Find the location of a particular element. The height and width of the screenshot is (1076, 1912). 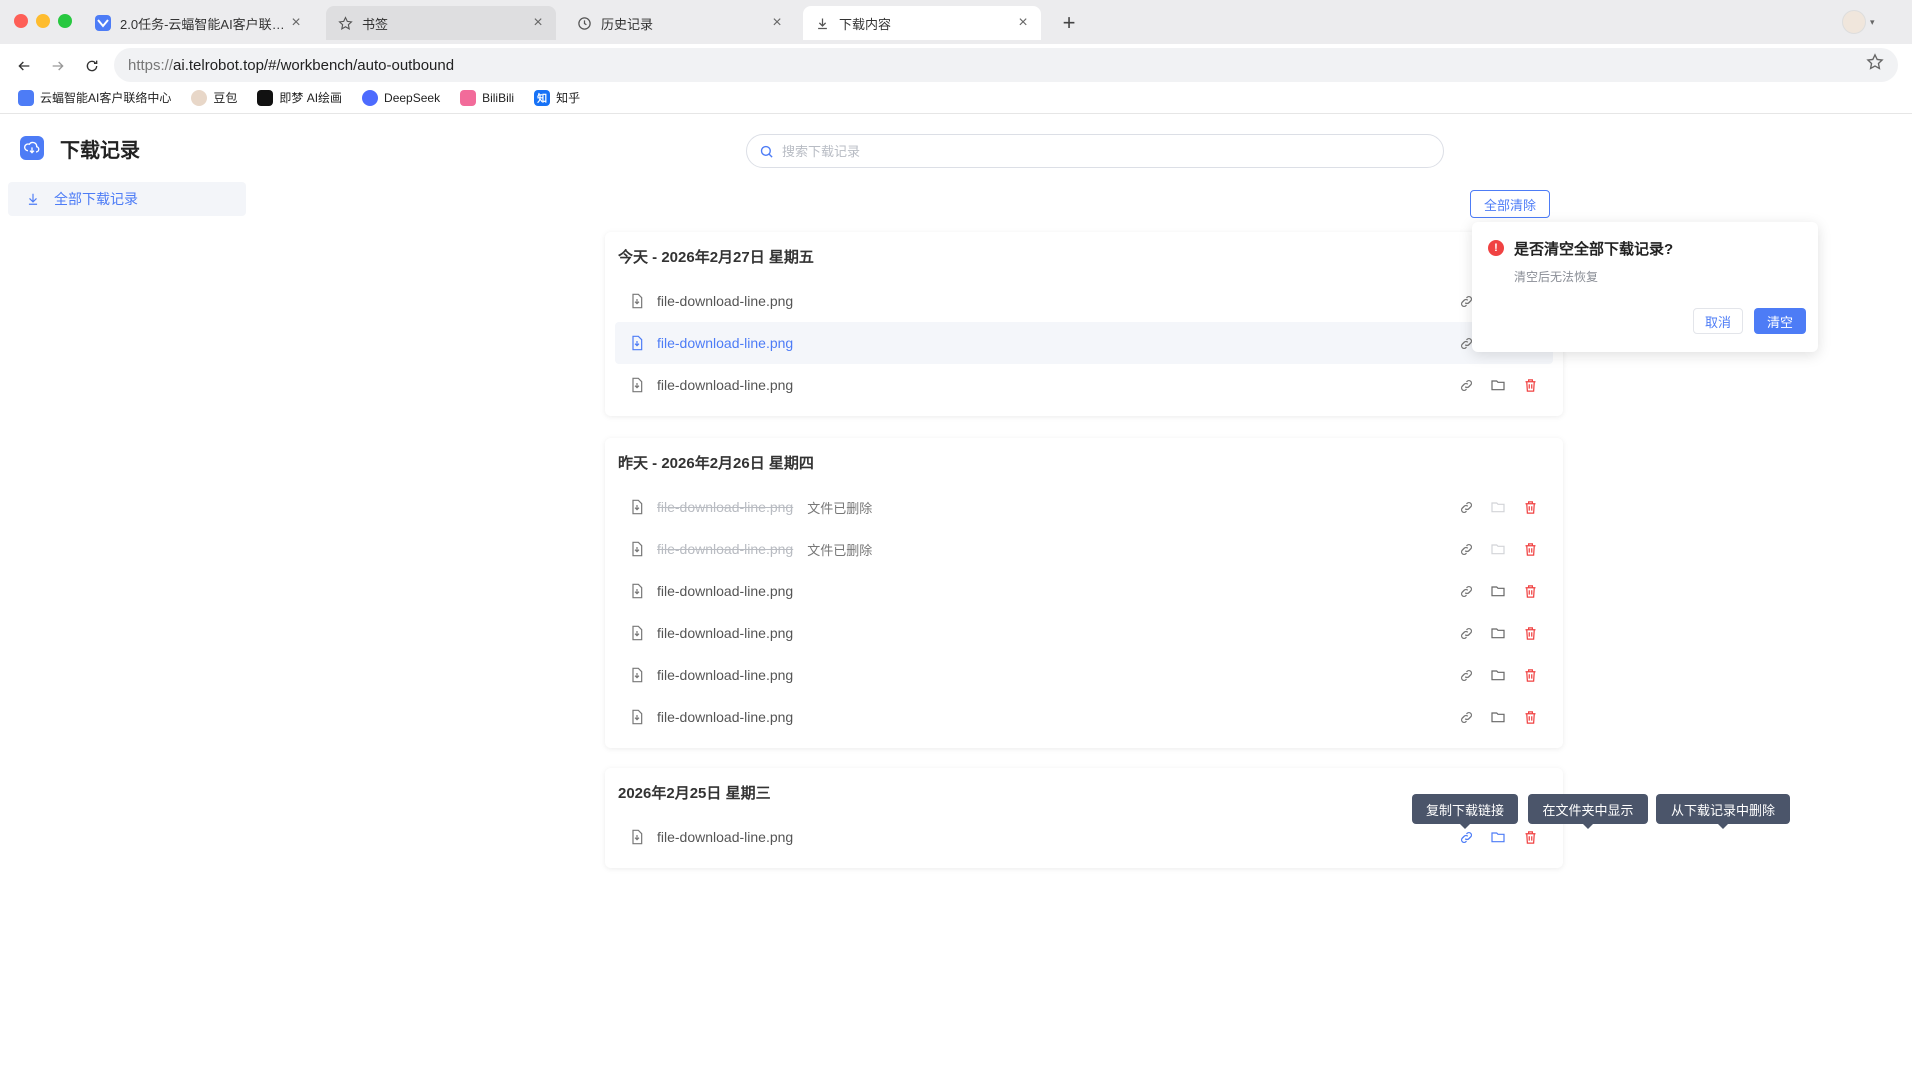

deepseek-logo-icon is located at coordinates (370, 97).